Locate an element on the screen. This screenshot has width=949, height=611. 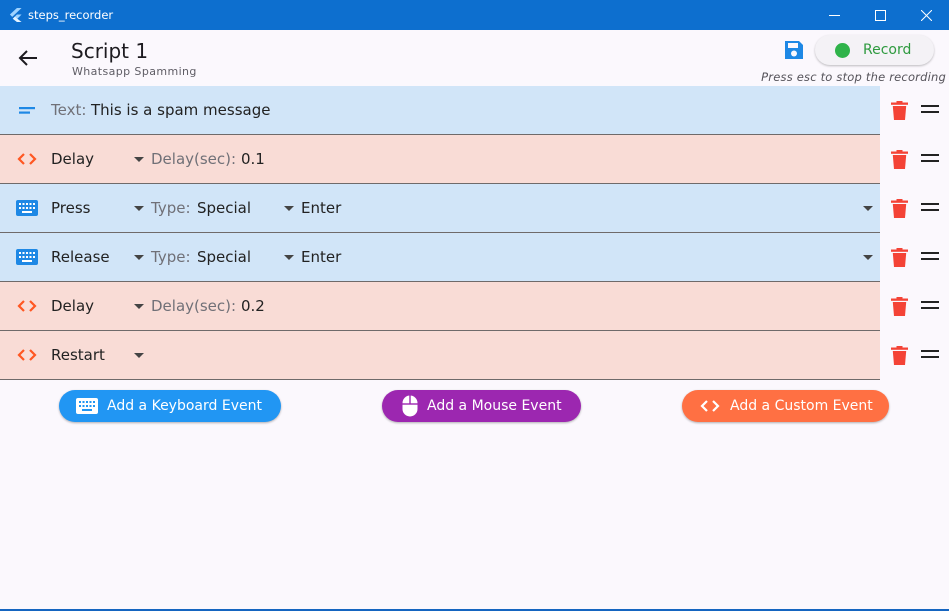
event-type-label: Press is located at coordinates (71, 208).